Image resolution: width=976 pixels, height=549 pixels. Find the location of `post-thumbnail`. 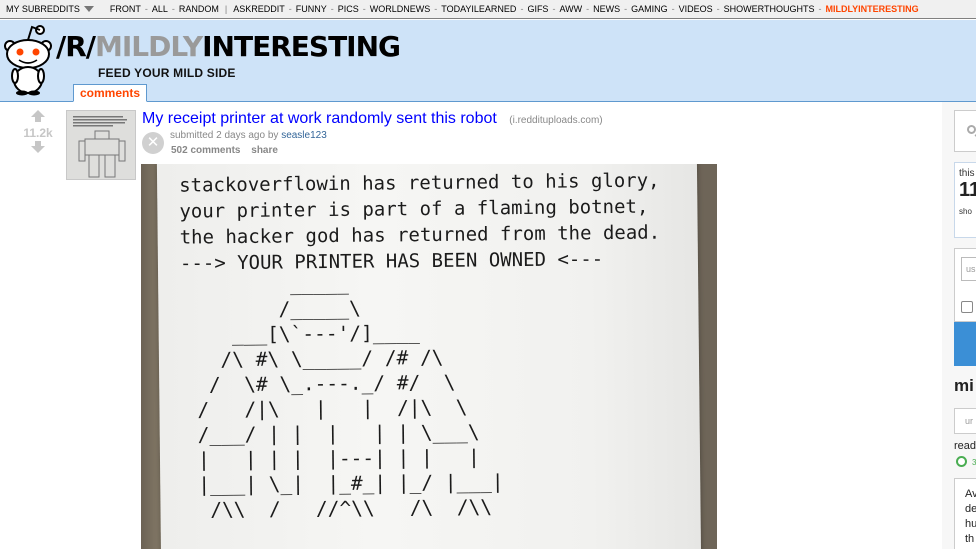

post-thumbnail is located at coordinates (101, 145).